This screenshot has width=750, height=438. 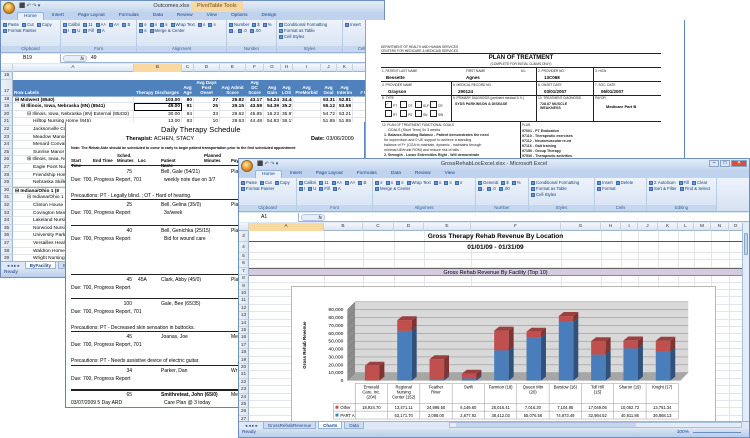 What do you see at coordinates (307, 87) in the screenshot?
I see `pivot-column-header: Avg PreMorbid` at bounding box center [307, 87].